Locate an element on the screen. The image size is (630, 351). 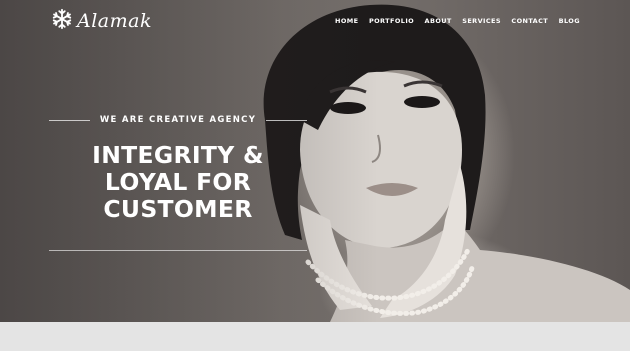
nav-contact: CONTACT is located at coordinates (529, 21).